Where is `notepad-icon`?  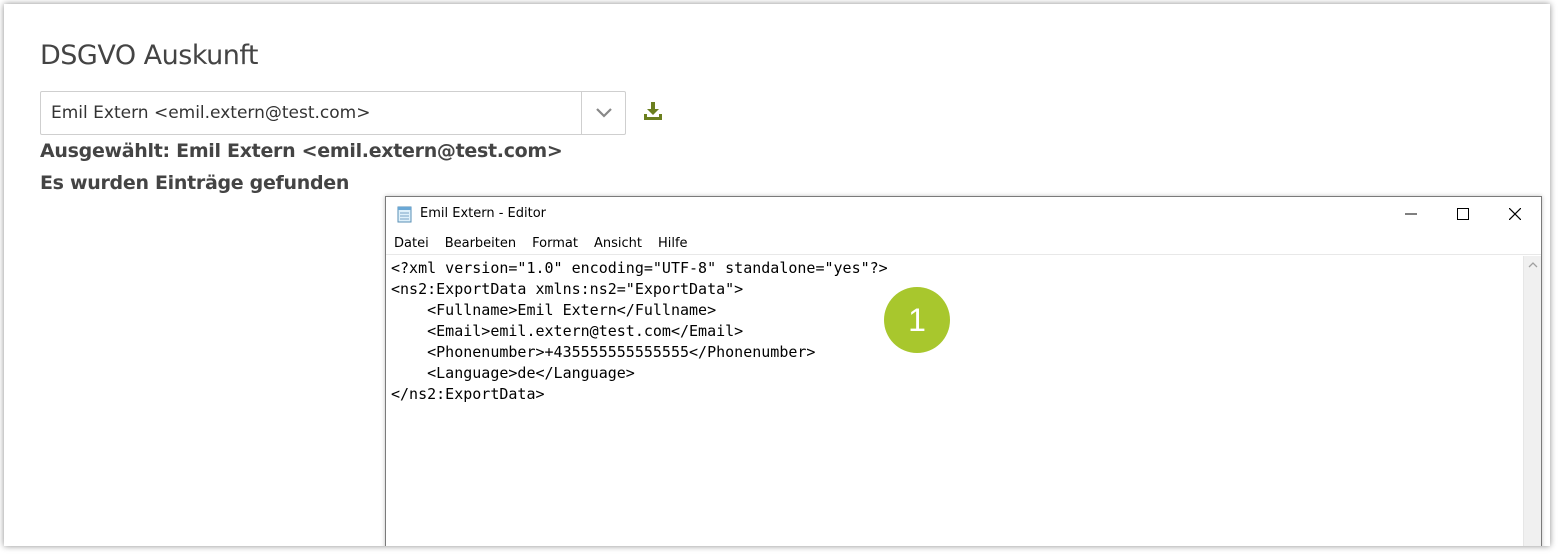 notepad-icon is located at coordinates (405, 214).